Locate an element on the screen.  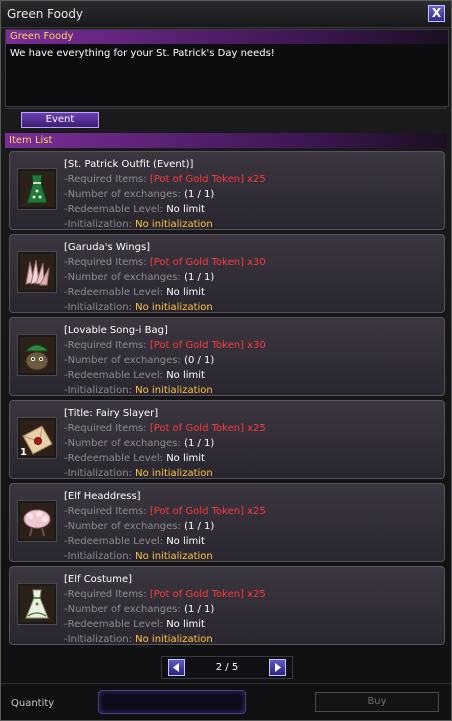
tab-event: Event is located at coordinates (60, 120).